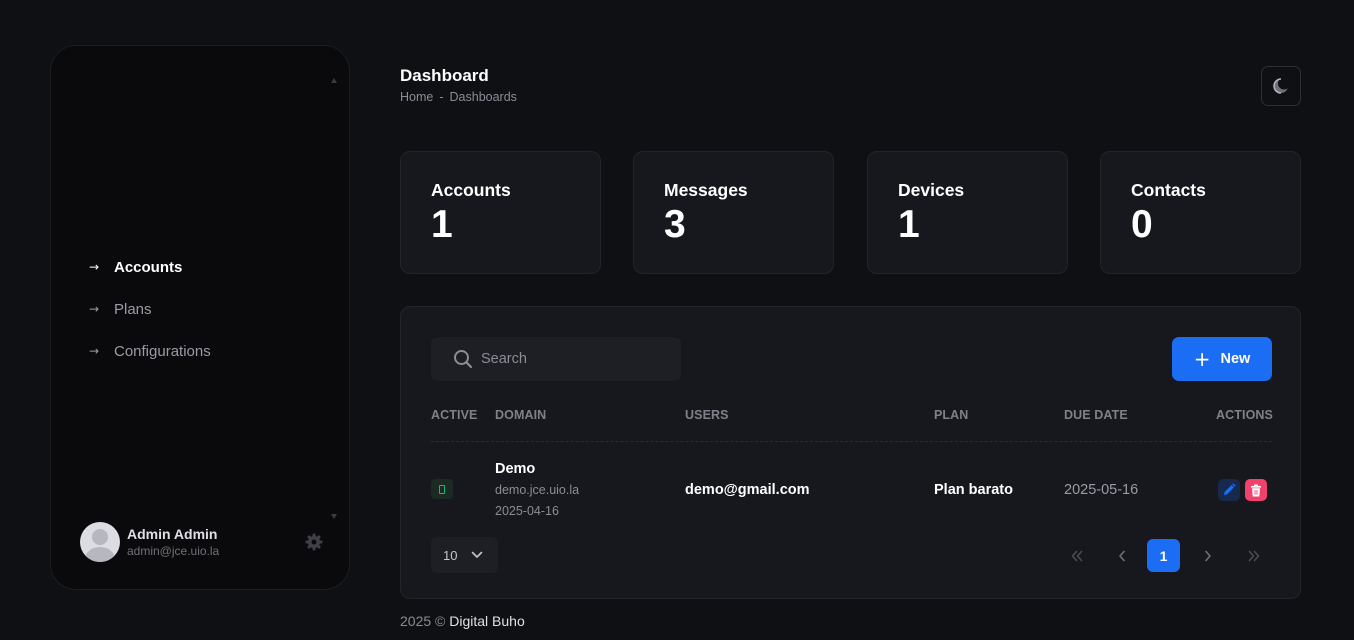 The image size is (1354, 640). Describe the element at coordinates (454, 415) in the screenshot. I see `column-header-active: ACTIVE` at that location.